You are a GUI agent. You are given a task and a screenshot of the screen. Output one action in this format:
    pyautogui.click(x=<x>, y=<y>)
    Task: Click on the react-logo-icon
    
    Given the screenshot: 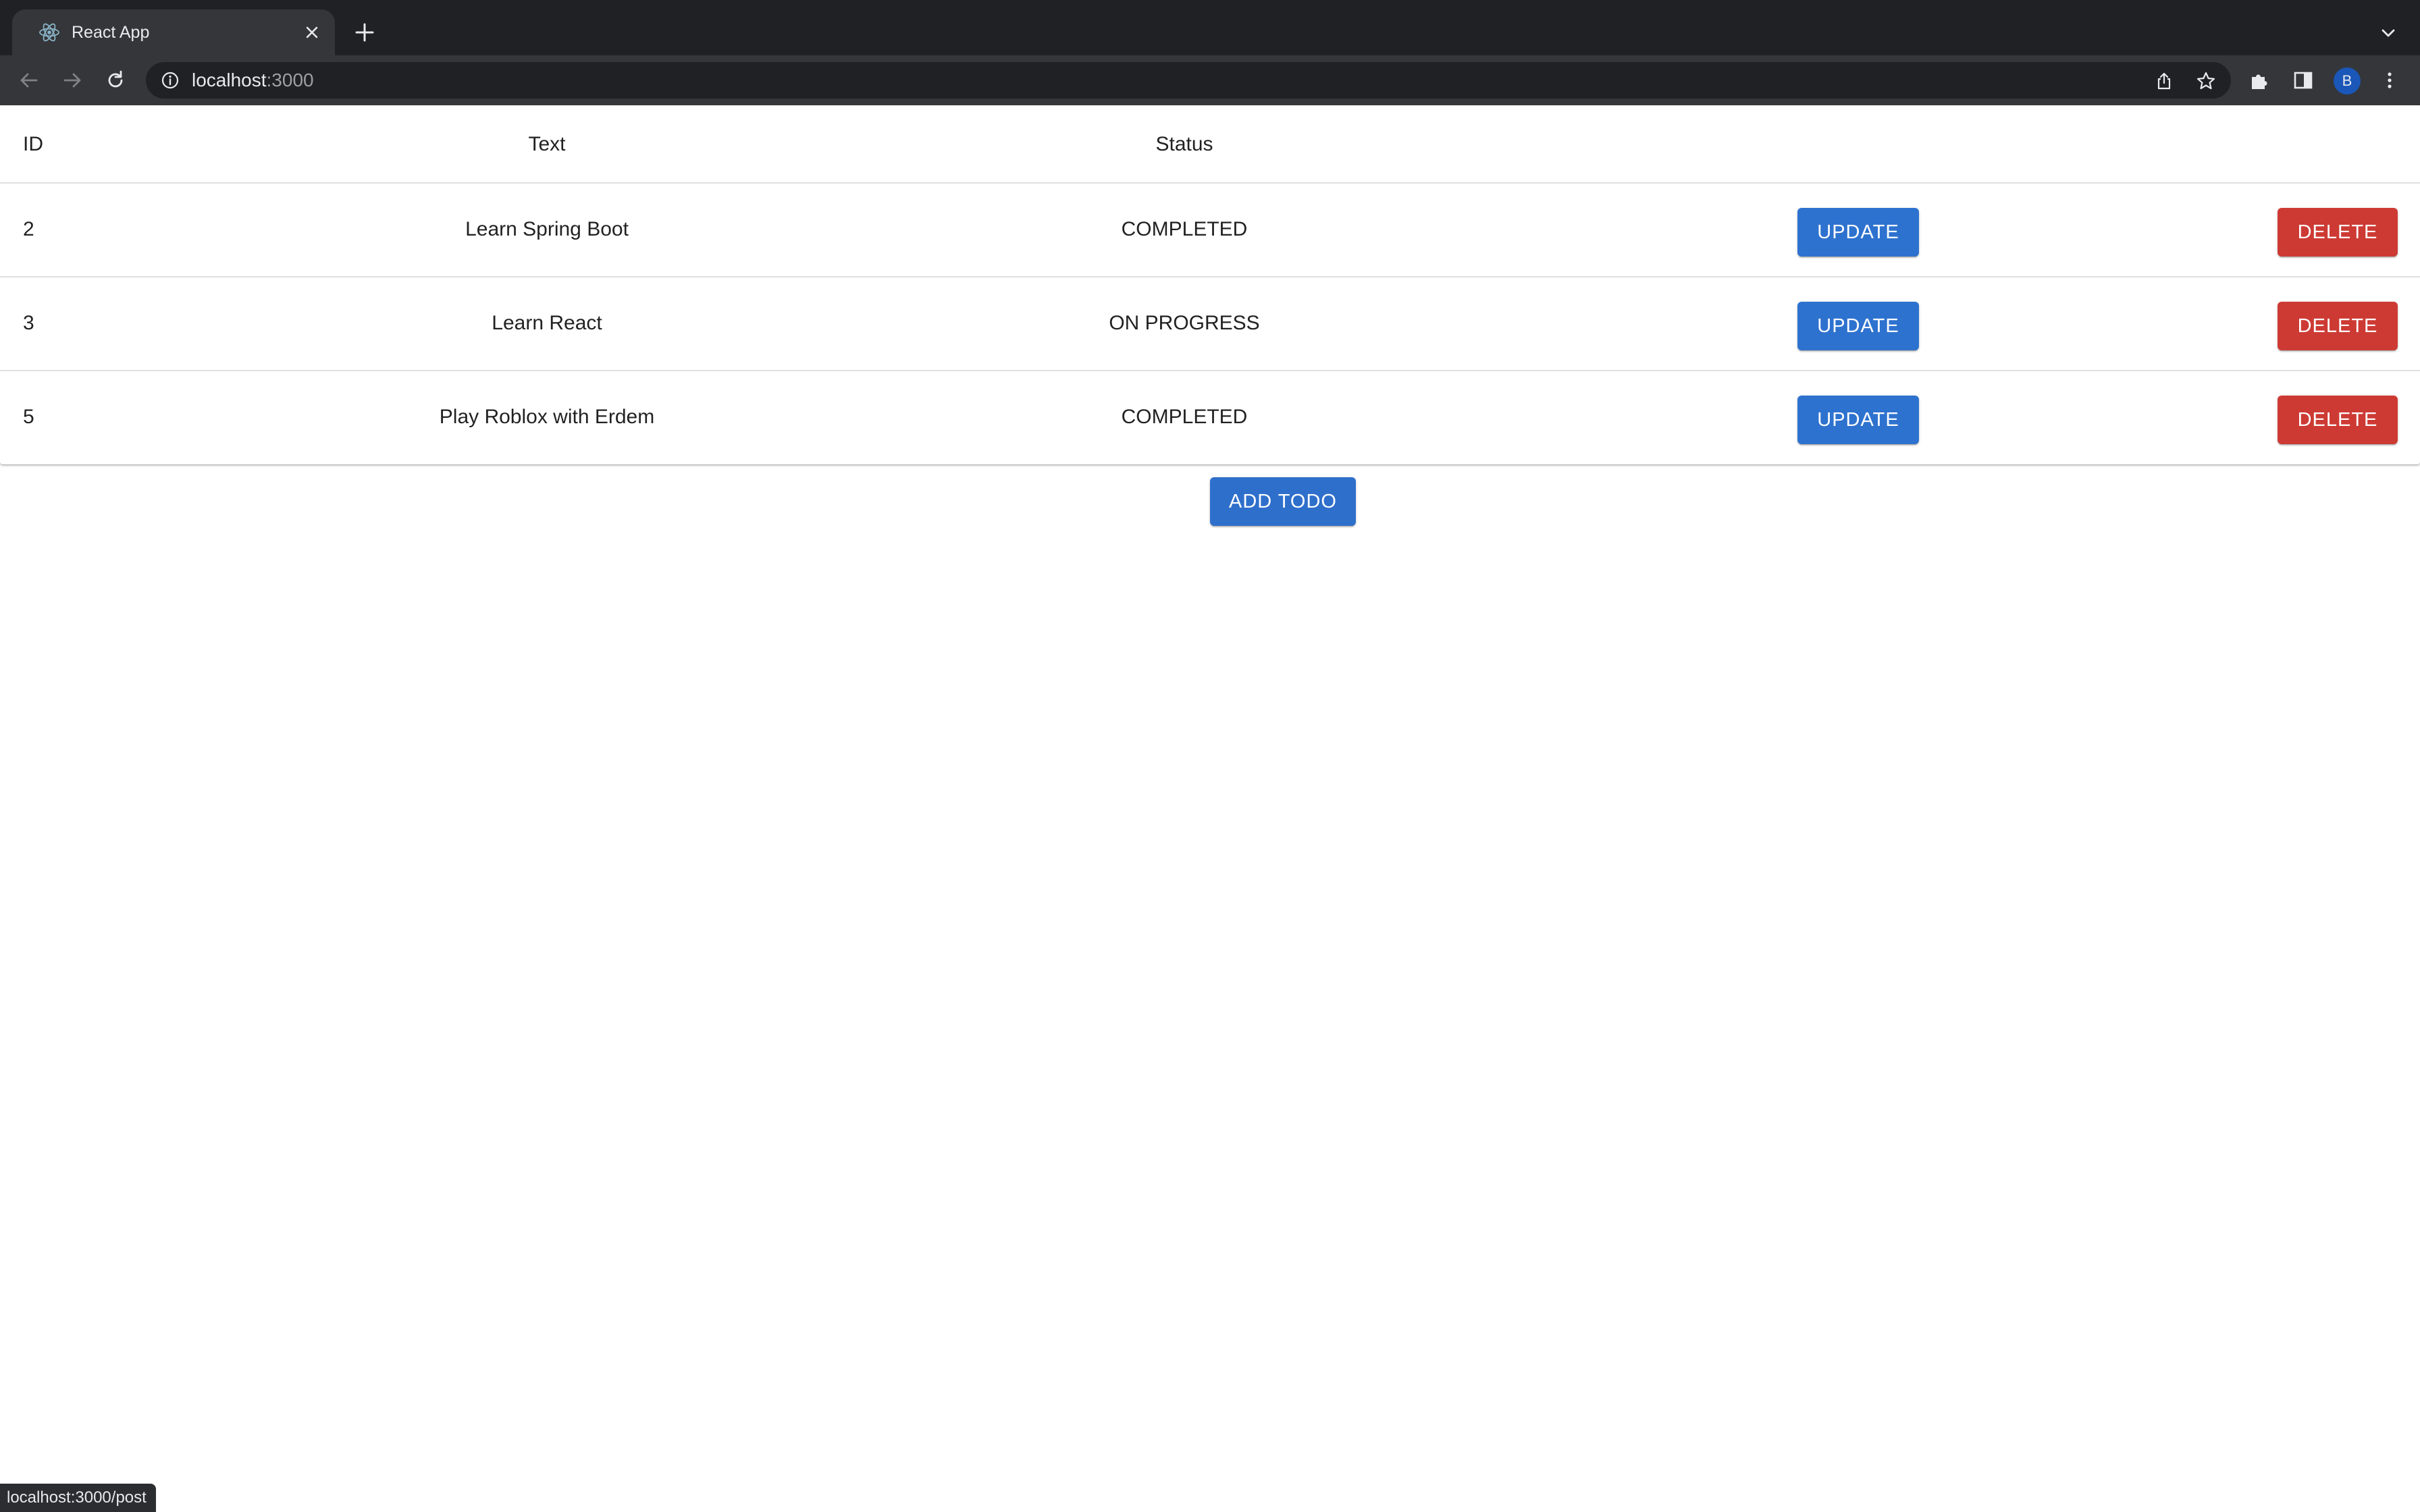 What is the action you would take?
    pyautogui.click(x=49, y=32)
    